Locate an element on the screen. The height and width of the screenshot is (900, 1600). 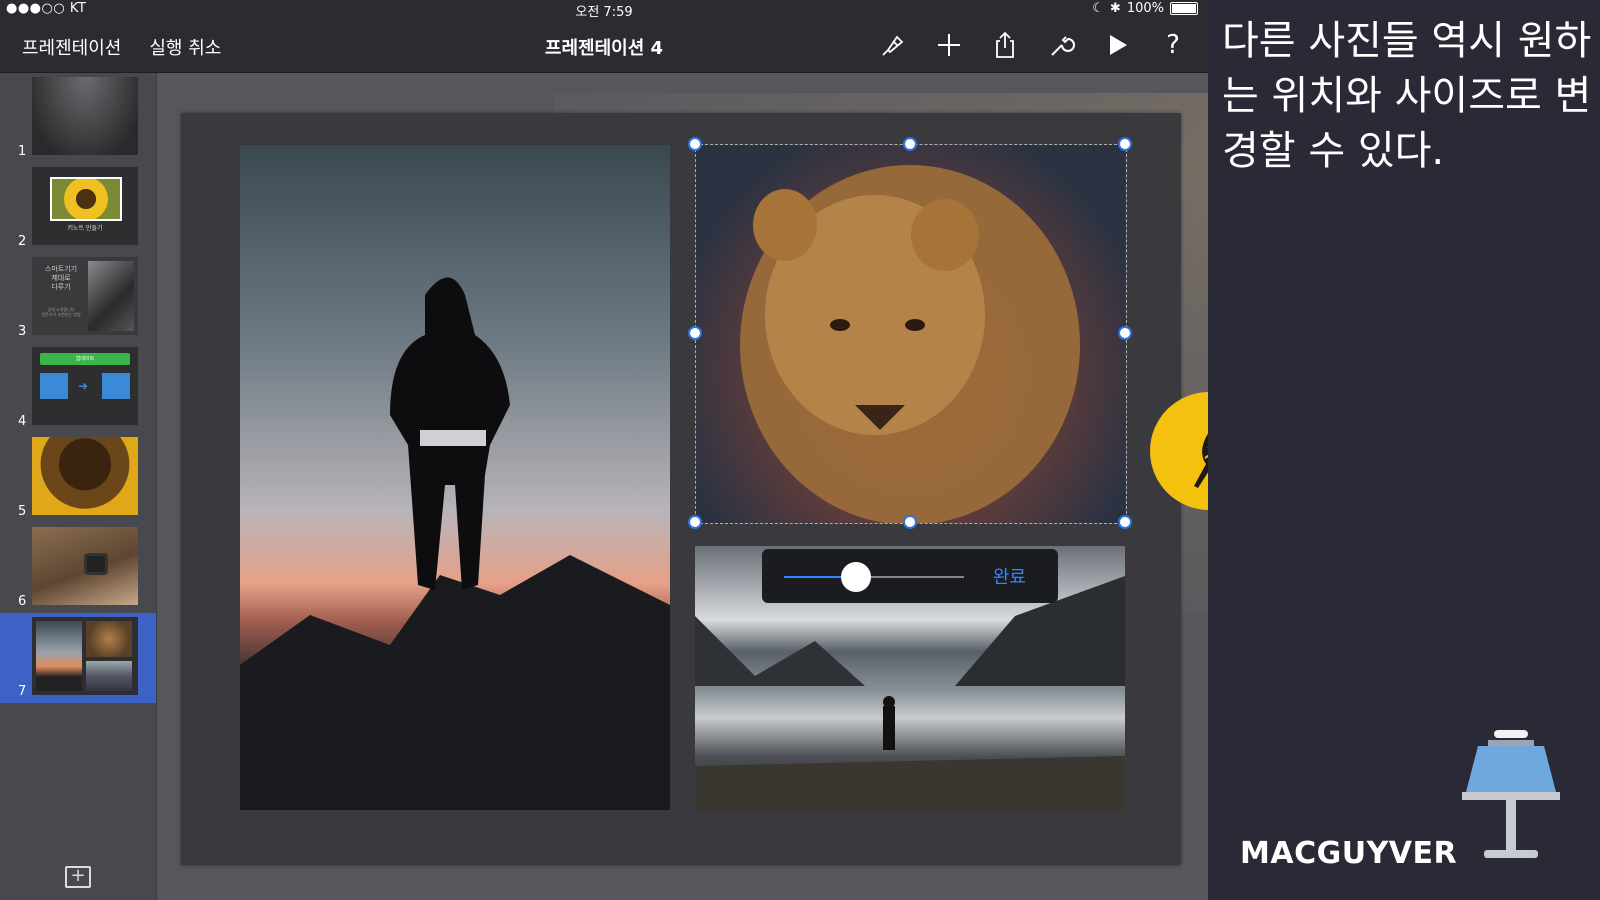
resize-handle-top is located at coordinates (910, 144).